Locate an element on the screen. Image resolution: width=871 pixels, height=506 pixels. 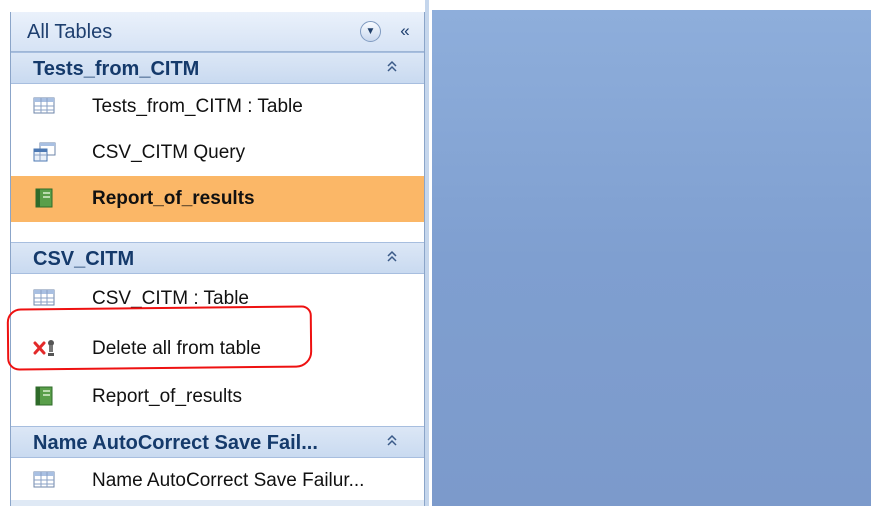
query-icon is located at coordinates (45, 152).